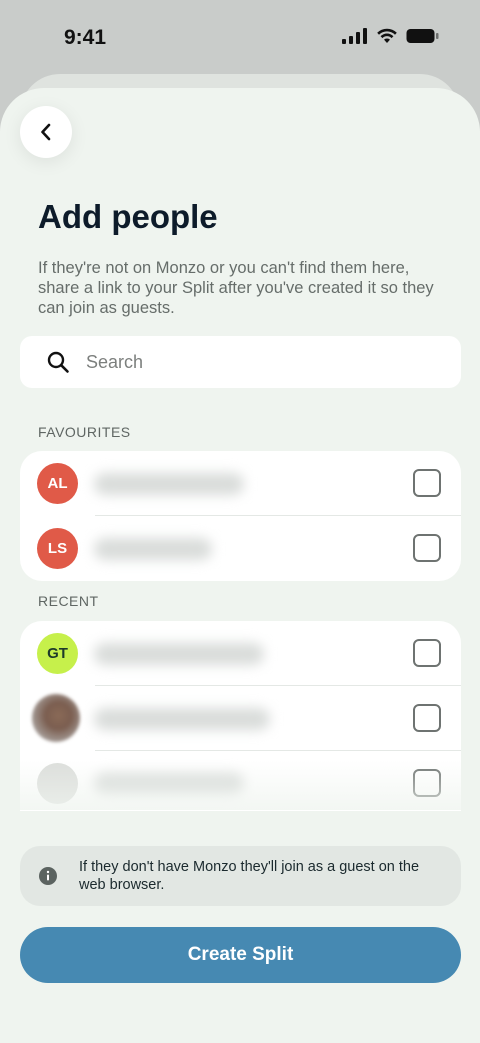 This screenshot has height=1043, width=480. I want to click on search-icon, so click(58, 362).